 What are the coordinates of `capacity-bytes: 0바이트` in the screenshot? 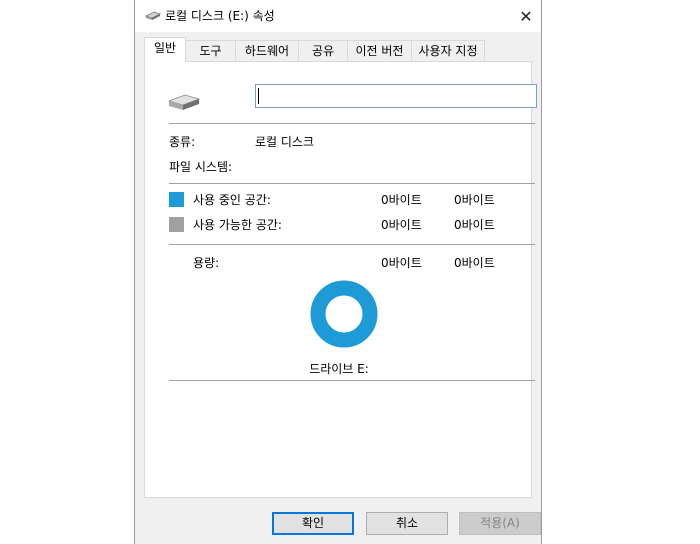 It's located at (401, 263).